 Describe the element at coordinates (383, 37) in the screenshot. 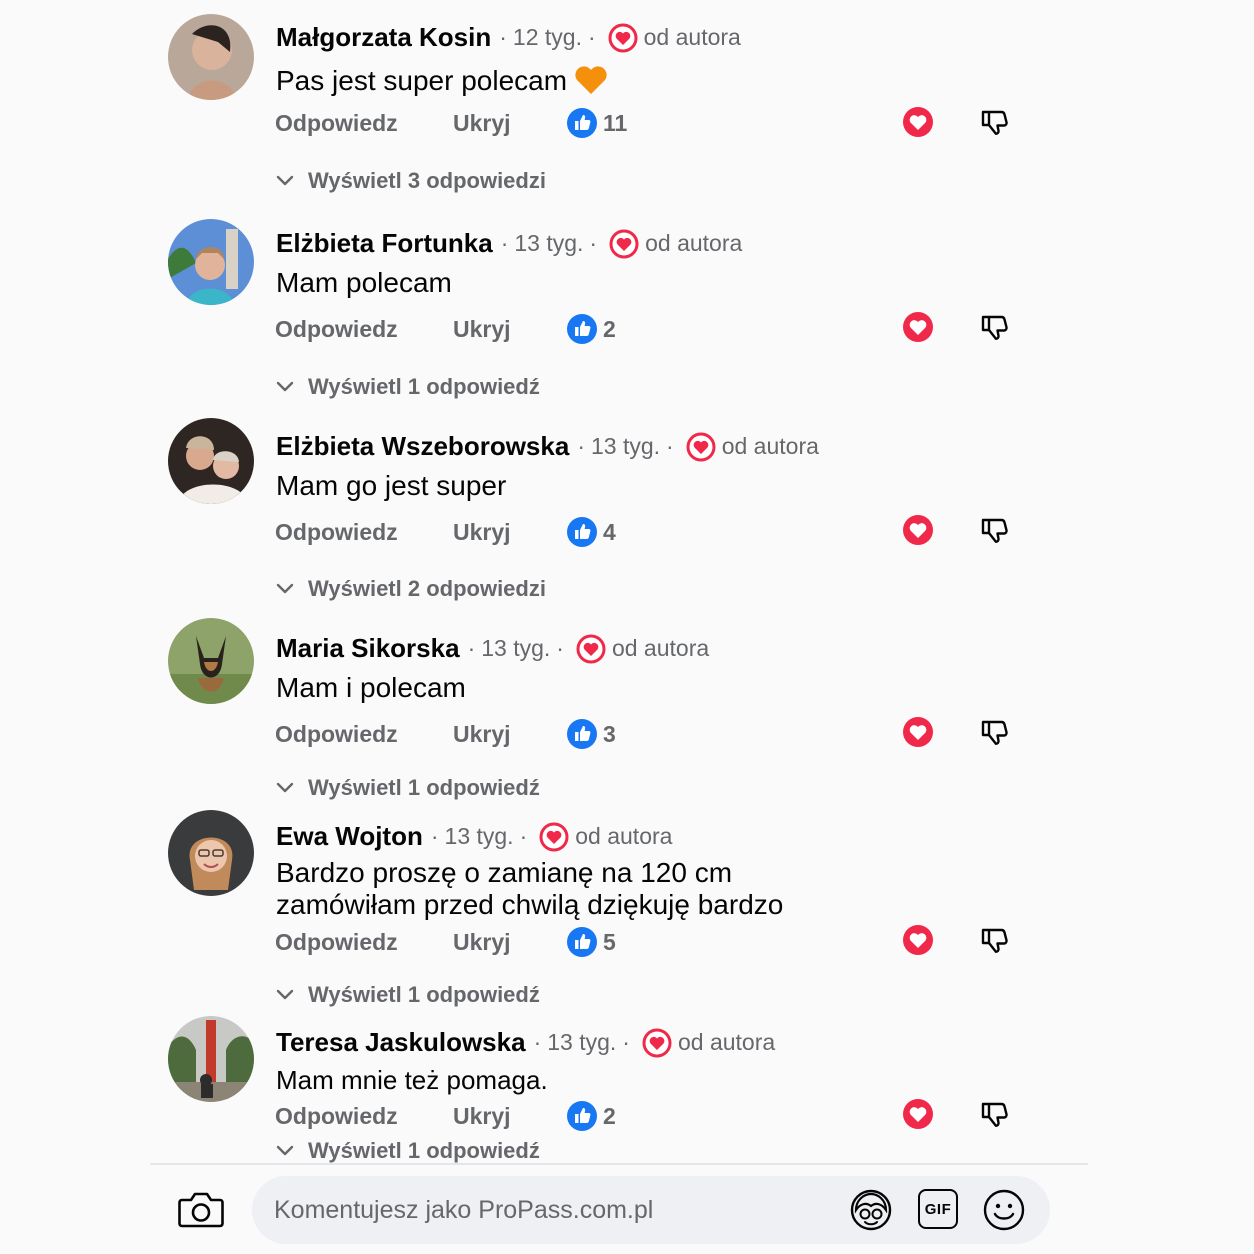

I see `author-name: Małgorzata Kosin` at that location.